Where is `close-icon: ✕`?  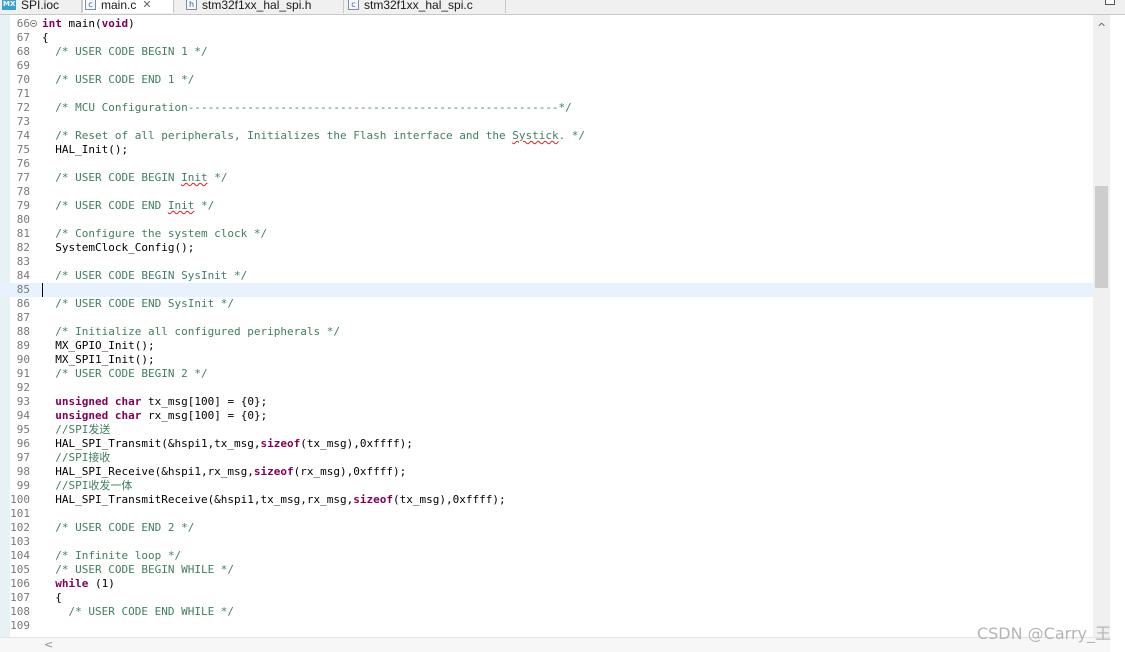
close-icon: ✕ is located at coordinates (146, 5).